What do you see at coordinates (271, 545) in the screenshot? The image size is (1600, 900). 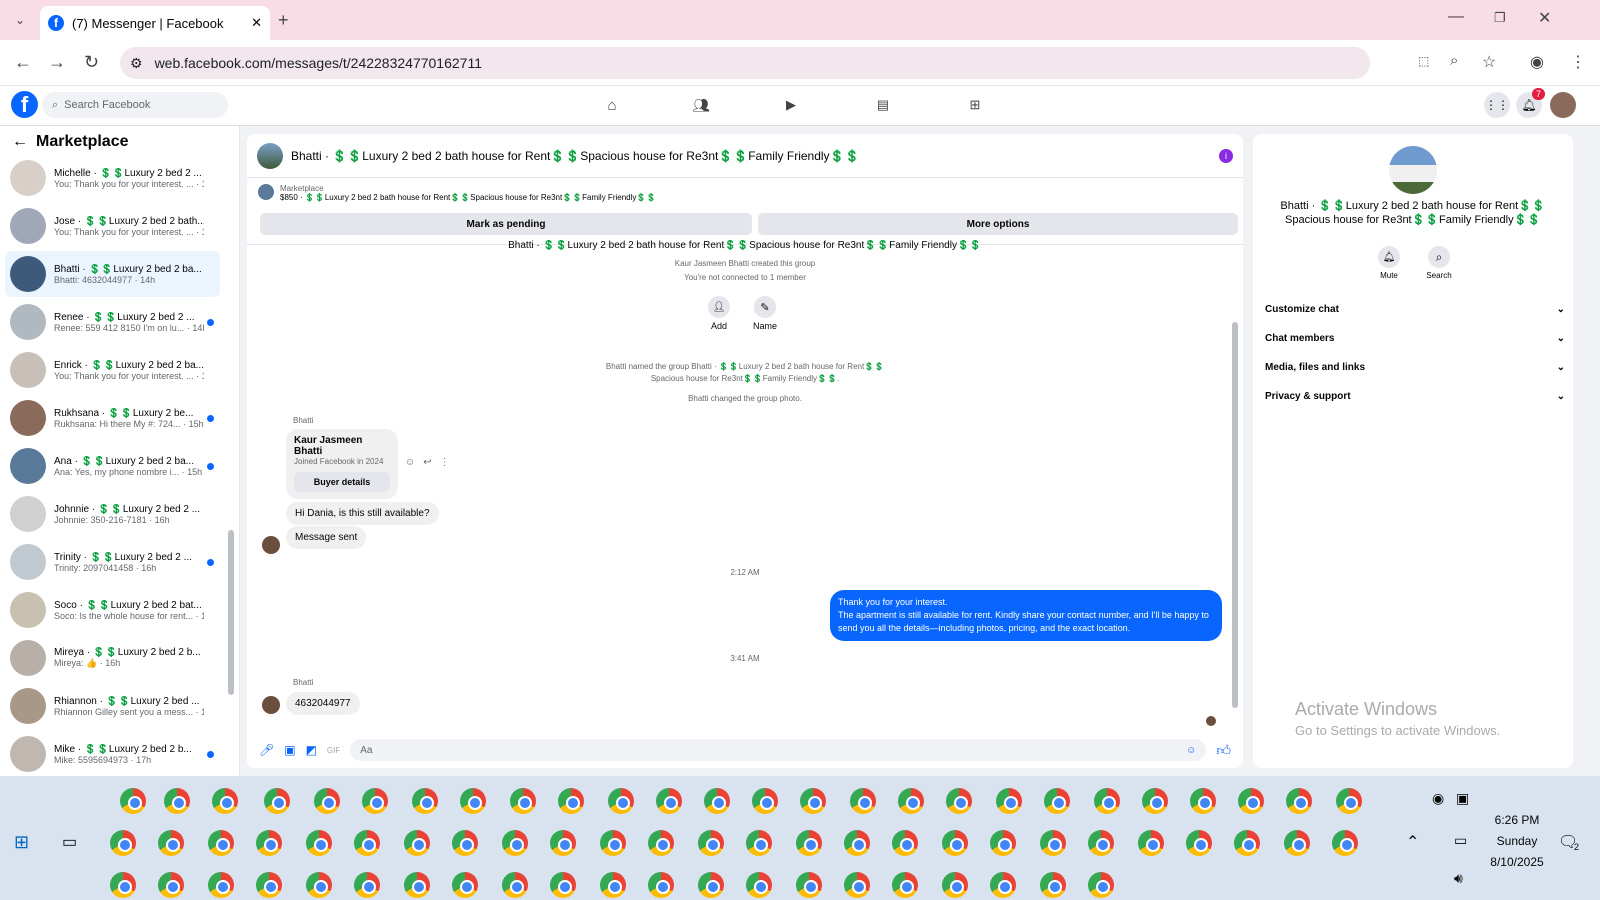 I see `sender-avatar` at bounding box center [271, 545].